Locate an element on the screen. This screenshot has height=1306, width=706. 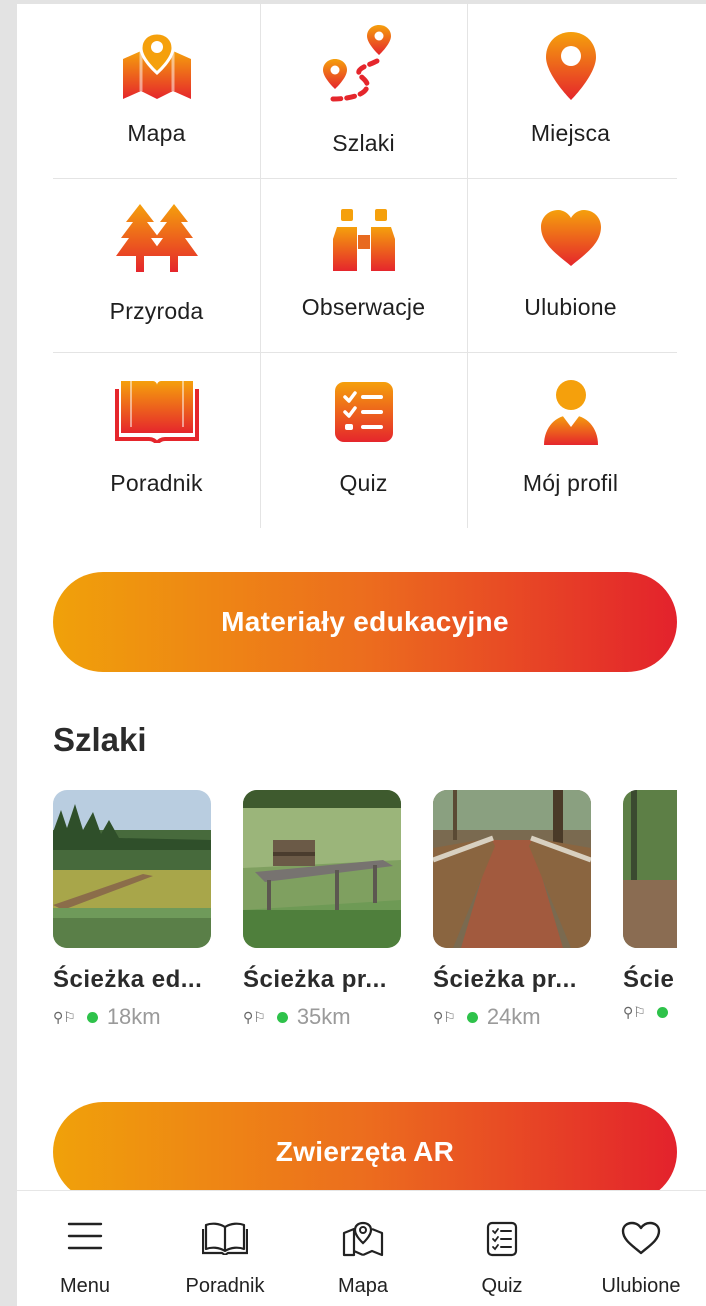
nav-ulubione: Ulubione is located at coordinates (641, 1248).